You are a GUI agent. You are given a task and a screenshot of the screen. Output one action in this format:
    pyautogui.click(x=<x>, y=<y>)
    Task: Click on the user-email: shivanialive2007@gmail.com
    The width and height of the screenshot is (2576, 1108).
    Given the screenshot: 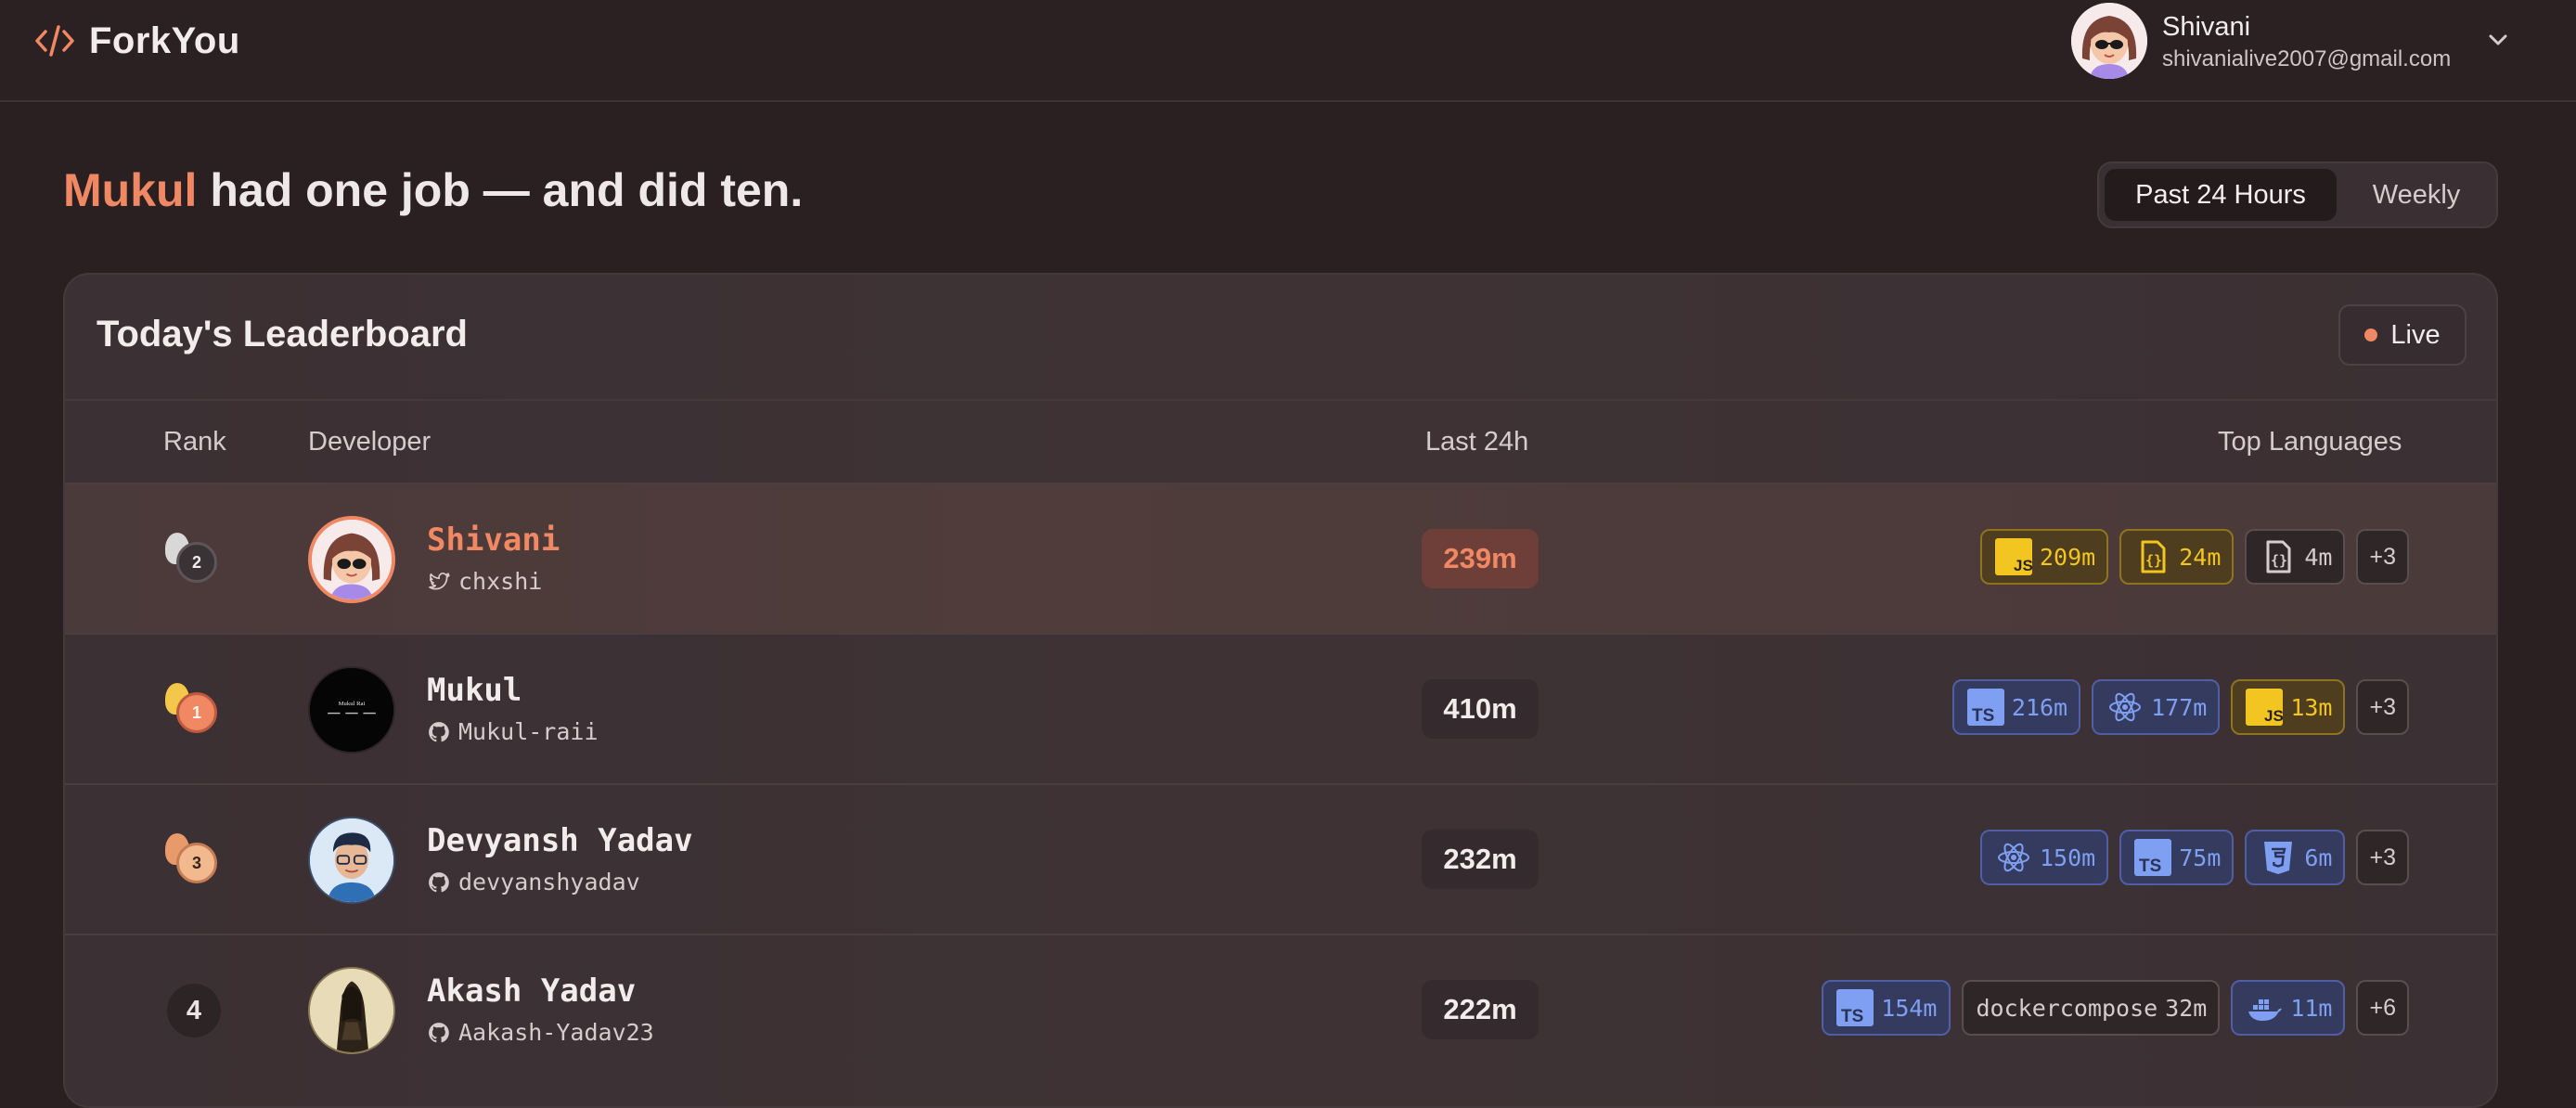 What is the action you would take?
    pyautogui.click(x=2307, y=58)
    